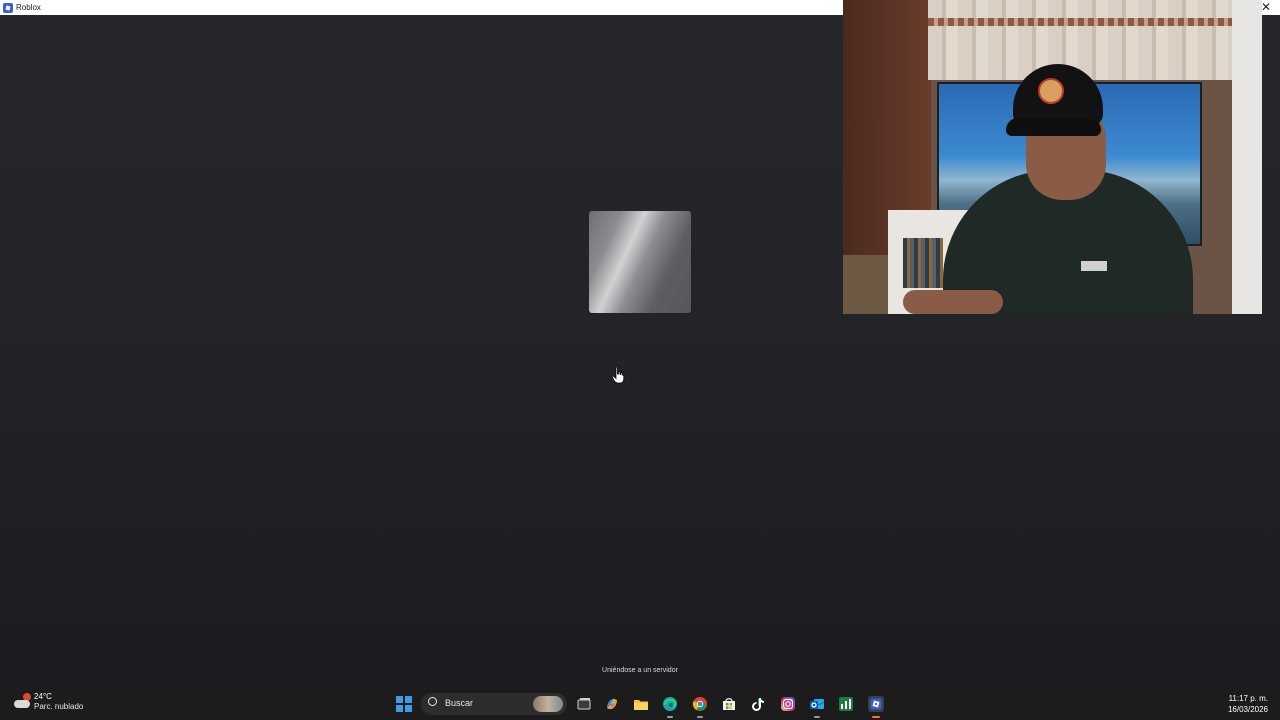  Describe the element at coordinates (1248, 698) in the screenshot. I see `clock-time: 11:17 p. m.` at that location.